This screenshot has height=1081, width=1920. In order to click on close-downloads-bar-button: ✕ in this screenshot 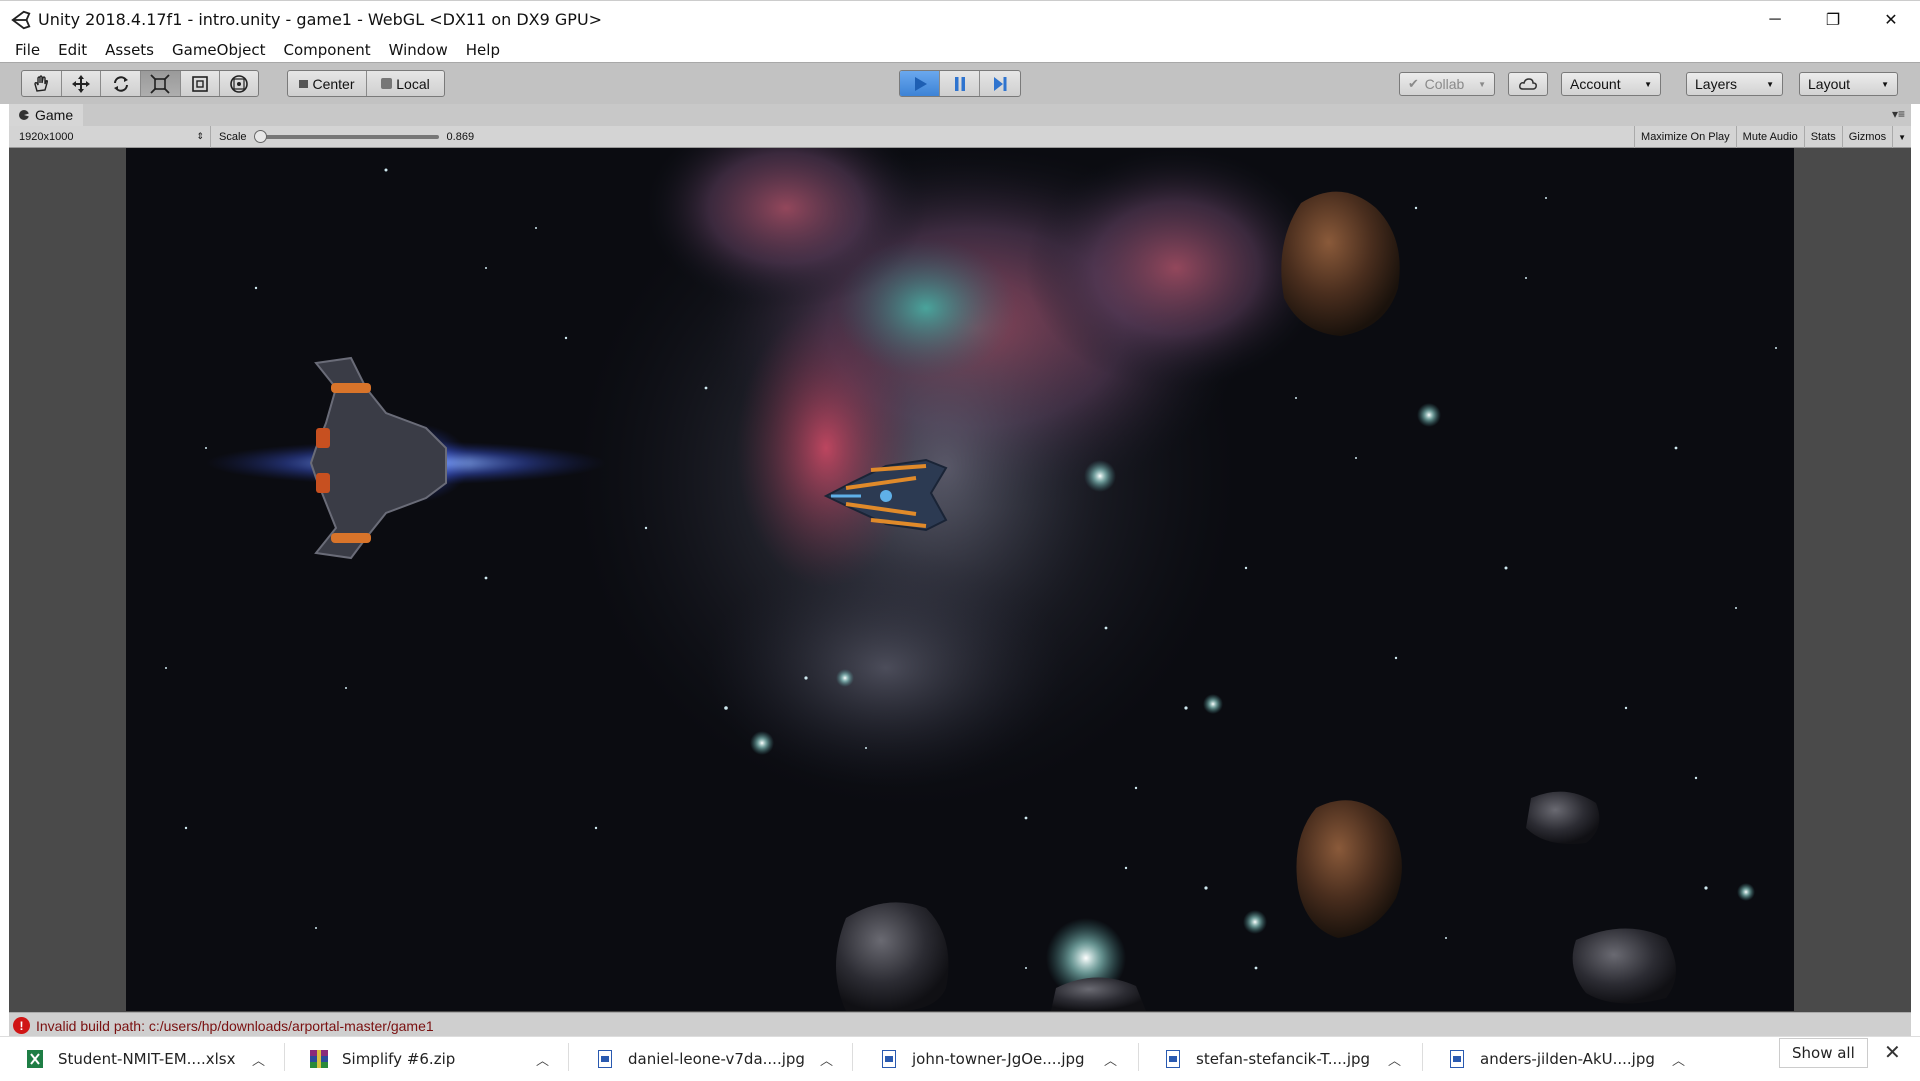, I will do `click(1892, 1052)`.